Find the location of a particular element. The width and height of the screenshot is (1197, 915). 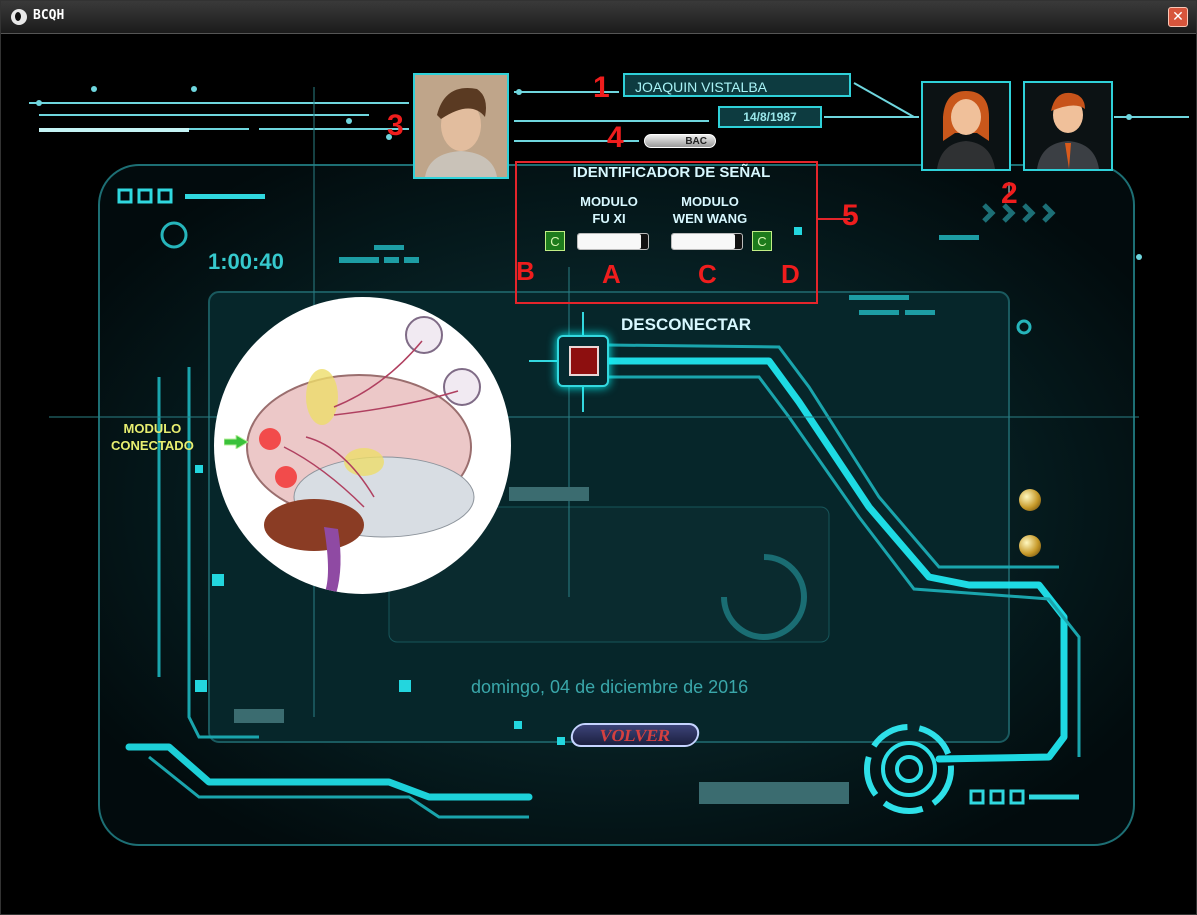

session-timer: 1:00:40 is located at coordinates (246, 261).